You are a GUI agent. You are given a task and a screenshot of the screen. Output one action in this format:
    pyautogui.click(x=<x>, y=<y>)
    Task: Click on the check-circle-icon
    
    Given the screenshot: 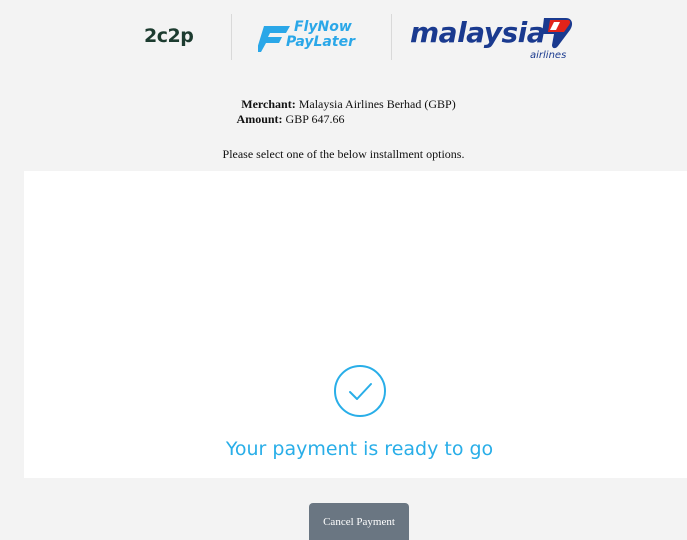 What is the action you would take?
    pyautogui.click(x=360, y=391)
    